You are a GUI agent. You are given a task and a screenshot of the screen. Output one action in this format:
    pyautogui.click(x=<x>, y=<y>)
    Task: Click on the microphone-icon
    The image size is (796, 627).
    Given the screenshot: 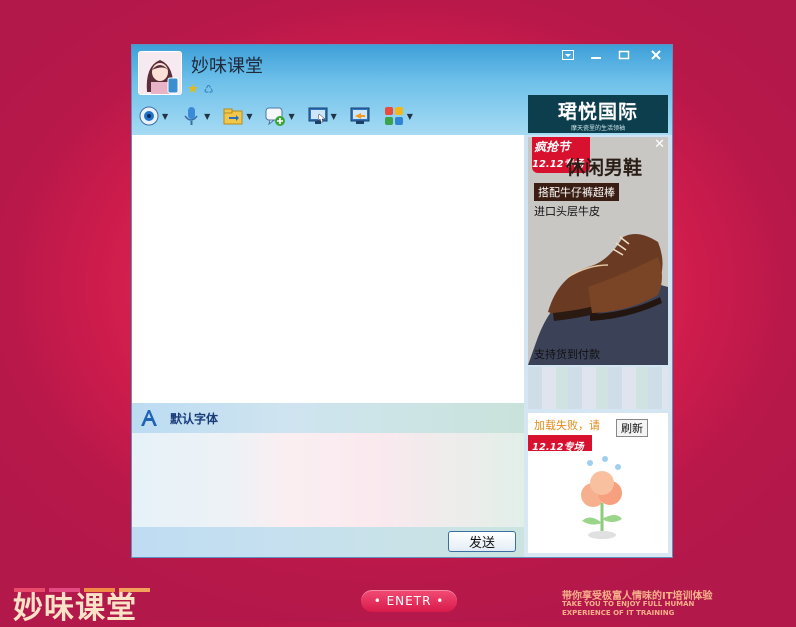 What is the action you would take?
    pyautogui.click(x=191, y=116)
    